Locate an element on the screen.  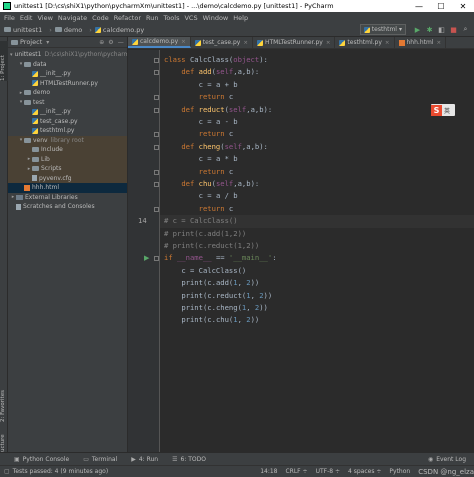
code-line: if __name__ == '__main__': is located at coordinates (220, 258).